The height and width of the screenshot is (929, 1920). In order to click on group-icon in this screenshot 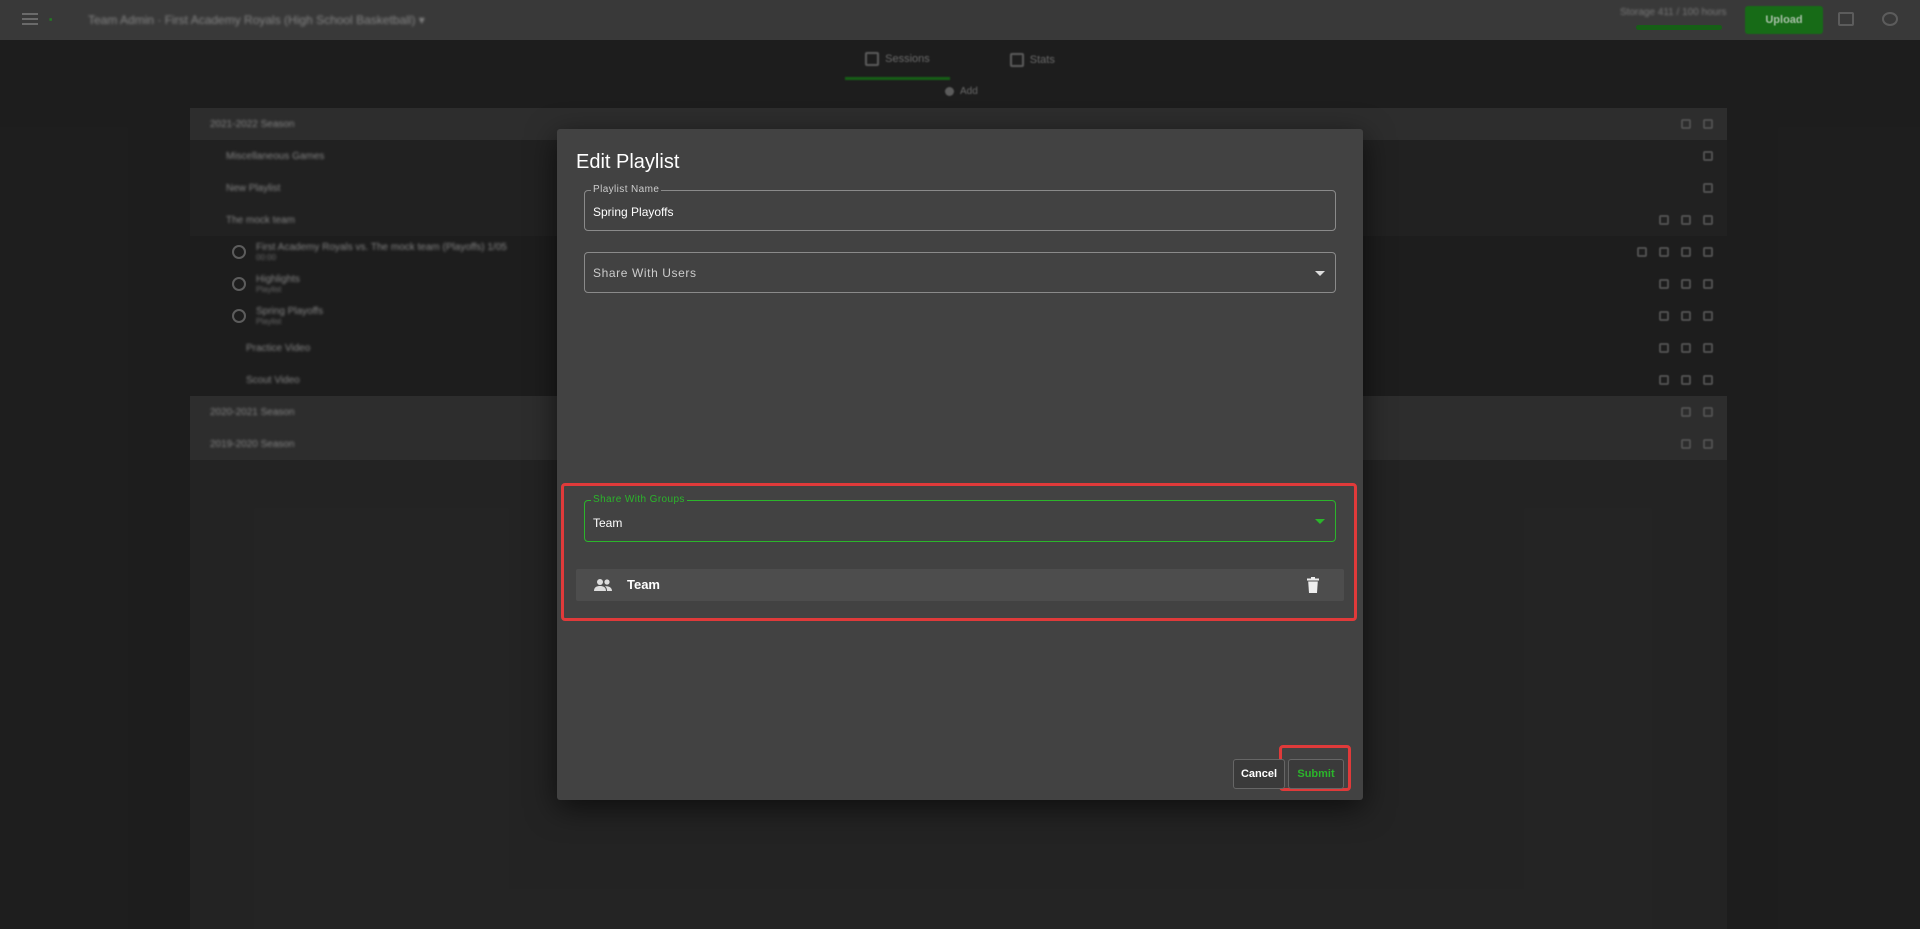, I will do `click(603, 585)`.